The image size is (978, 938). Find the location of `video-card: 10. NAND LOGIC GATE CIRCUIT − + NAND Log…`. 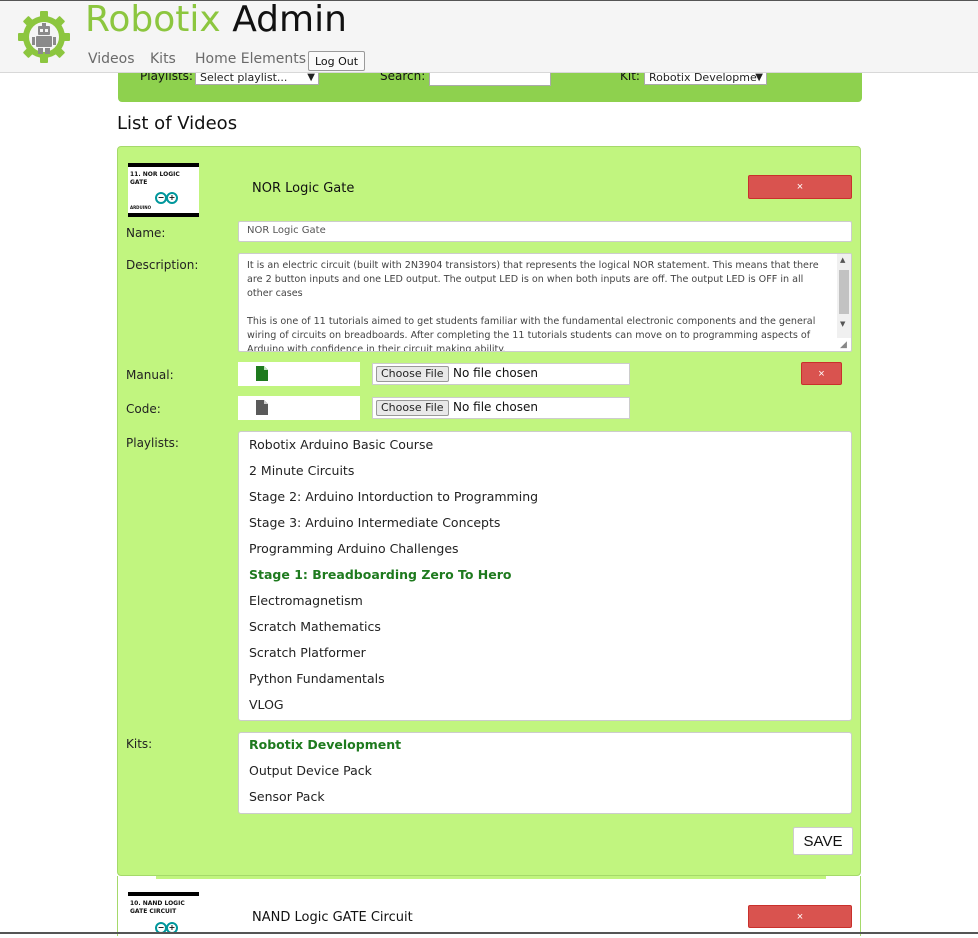

video-card: 10. NAND LOGIC GATE CIRCUIT − + NAND Log… is located at coordinates (489, 907).